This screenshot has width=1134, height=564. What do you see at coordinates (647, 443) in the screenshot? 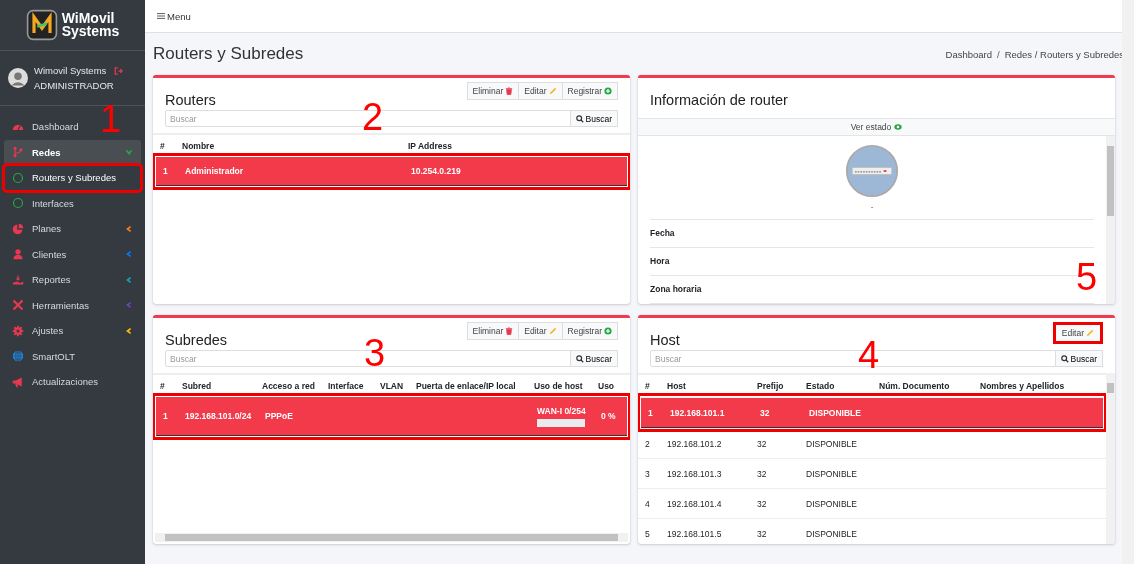
I see `table-cell-text: 2` at bounding box center [647, 443].